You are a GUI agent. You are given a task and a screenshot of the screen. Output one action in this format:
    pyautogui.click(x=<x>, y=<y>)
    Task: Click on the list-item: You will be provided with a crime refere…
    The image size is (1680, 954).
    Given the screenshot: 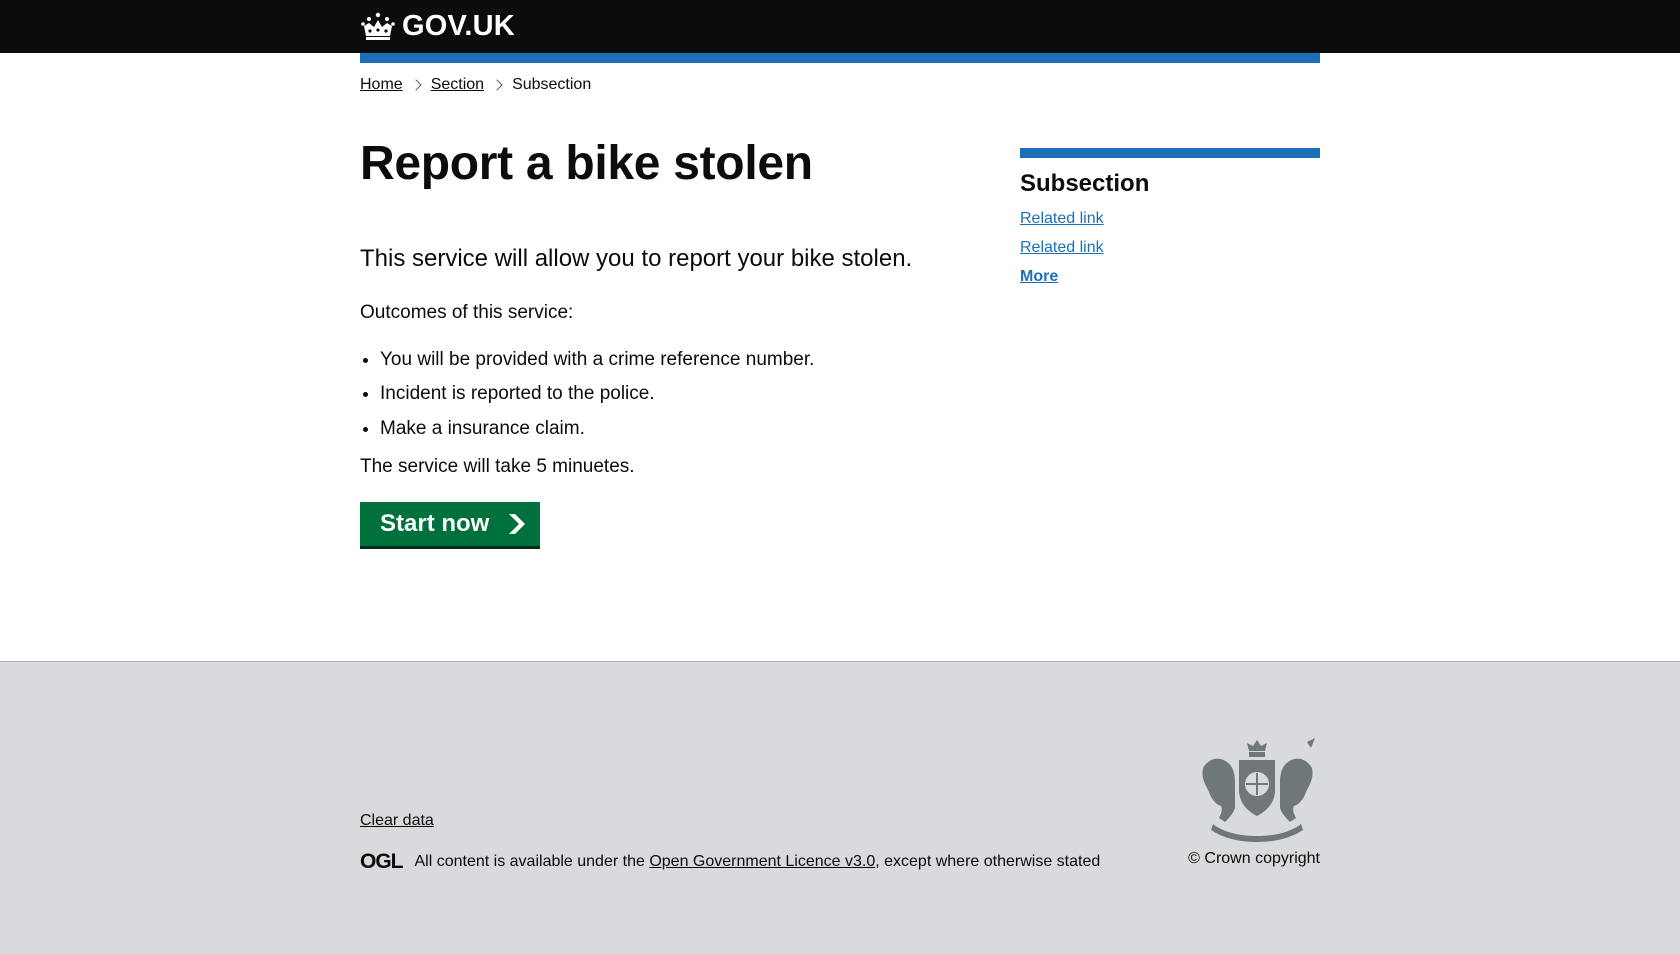 What is the action you would take?
    pyautogui.click(x=685, y=360)
    